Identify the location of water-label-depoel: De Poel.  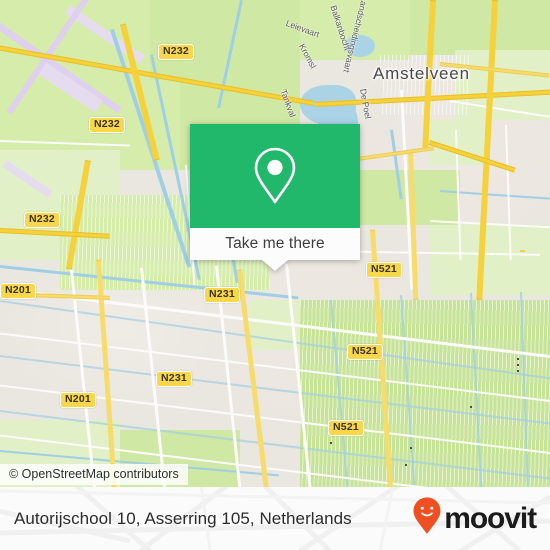
(366, 104).